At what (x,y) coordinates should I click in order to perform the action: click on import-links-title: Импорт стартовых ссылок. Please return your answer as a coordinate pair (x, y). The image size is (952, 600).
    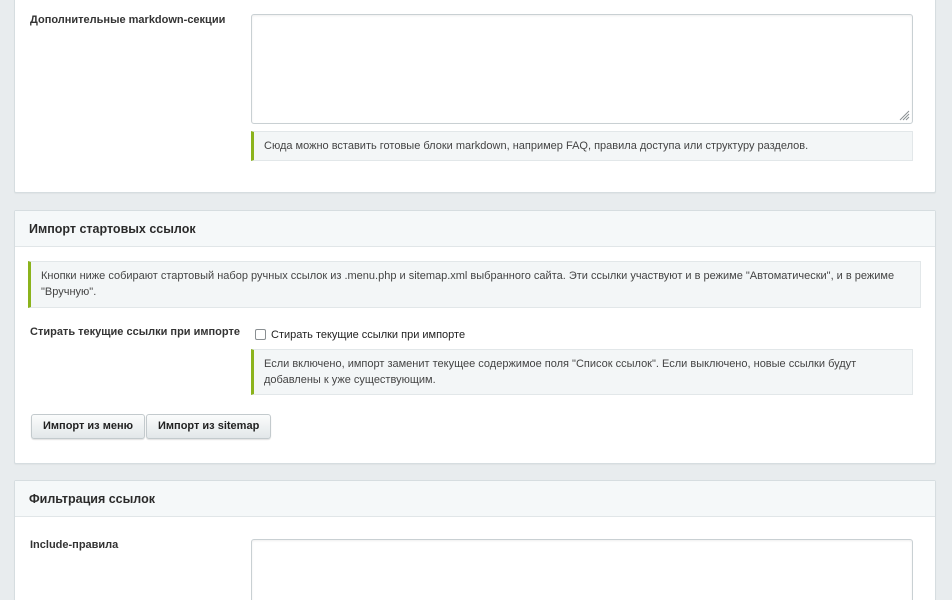
    Looking at the image, I should click on (475, 229).